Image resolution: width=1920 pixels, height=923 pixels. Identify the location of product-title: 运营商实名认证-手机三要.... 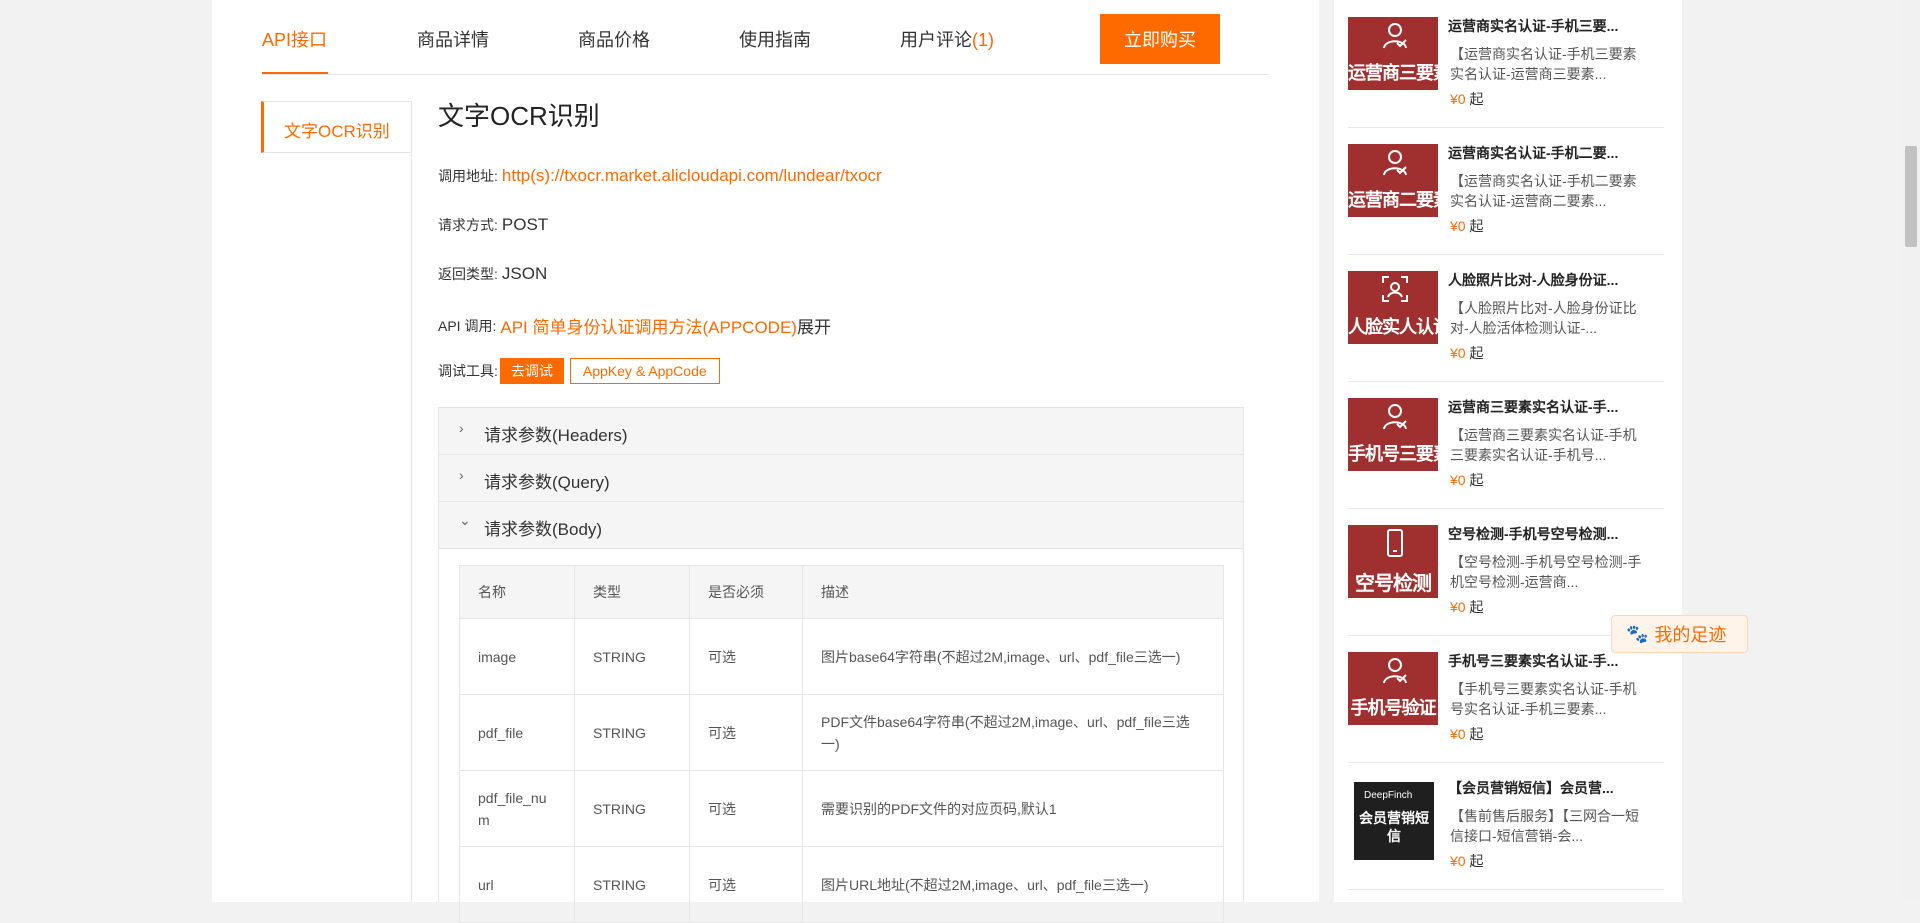
(1533, 26).